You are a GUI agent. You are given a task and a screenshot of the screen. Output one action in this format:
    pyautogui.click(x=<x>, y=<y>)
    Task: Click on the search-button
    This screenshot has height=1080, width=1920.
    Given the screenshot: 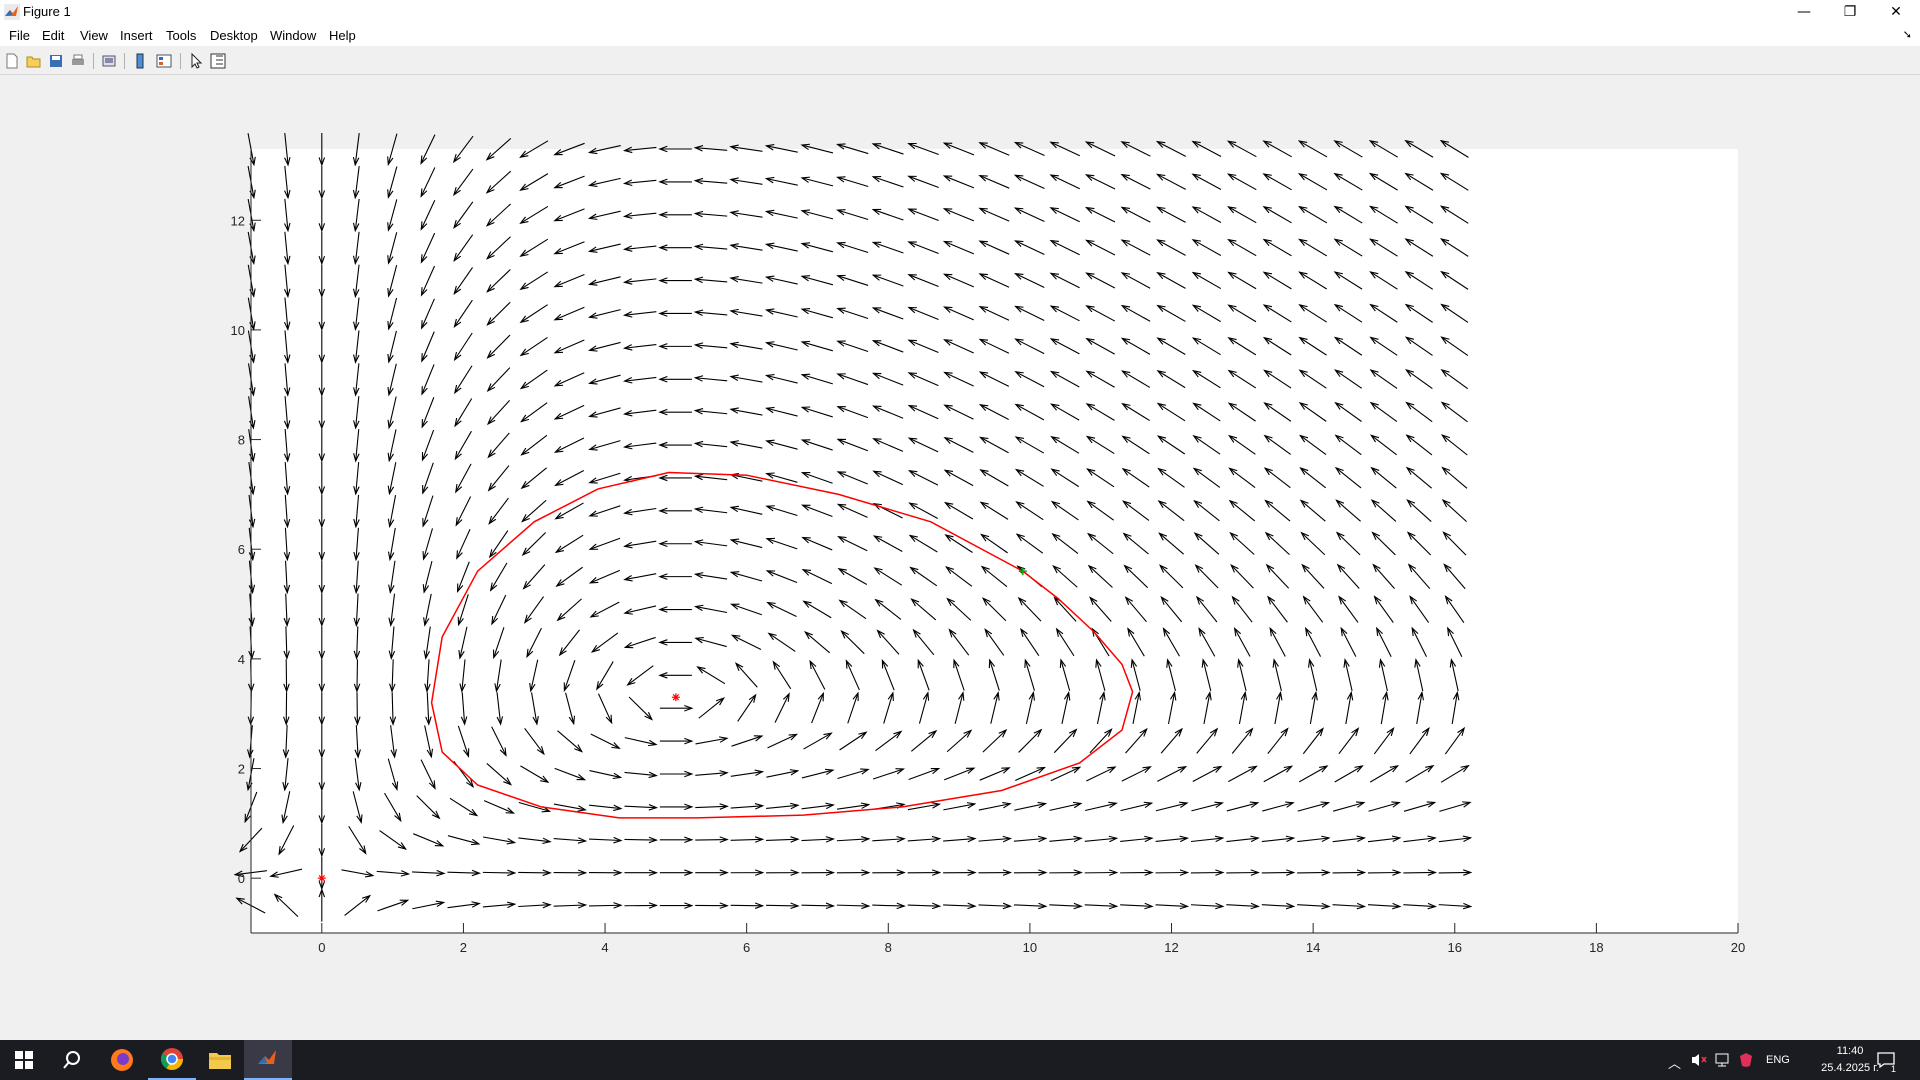 What is the action you would take?
    pyautogui.click(x=72, y=1060)
    